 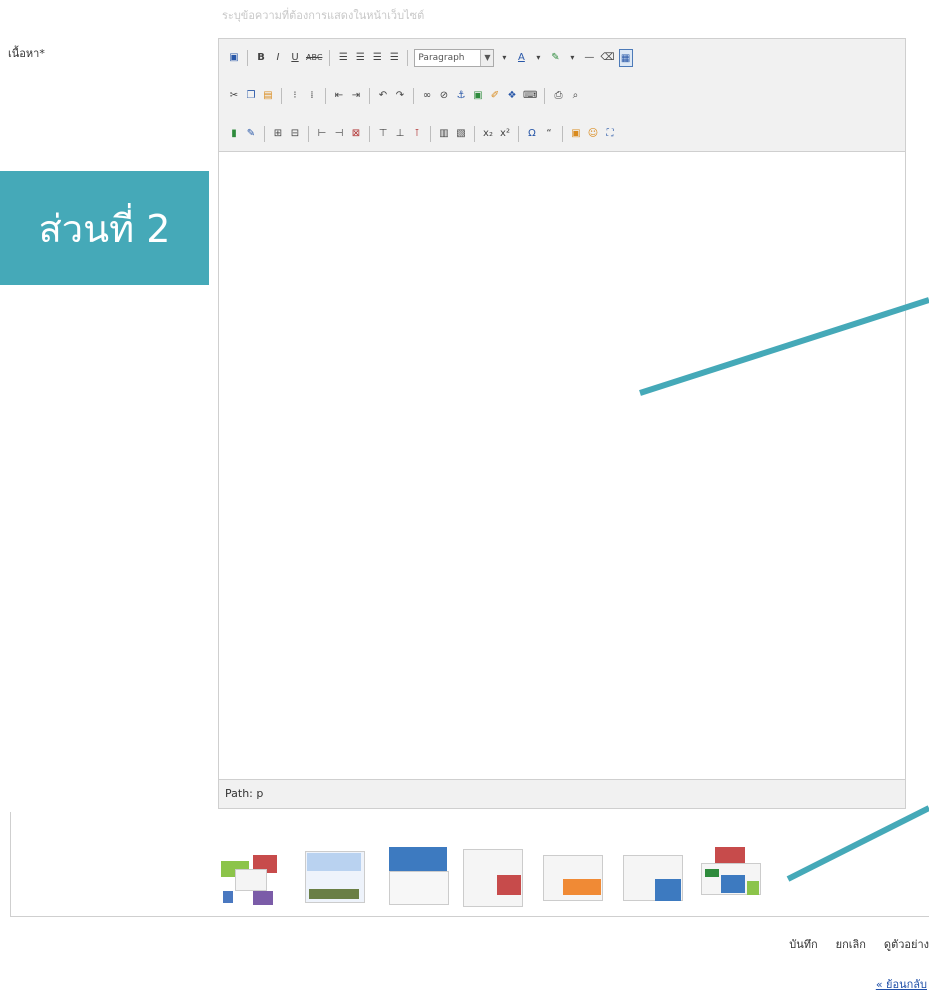 What do you see at coordinates (784, 346) in the screenshot?
I see `pointer-line` at bounding box center [784, 346].